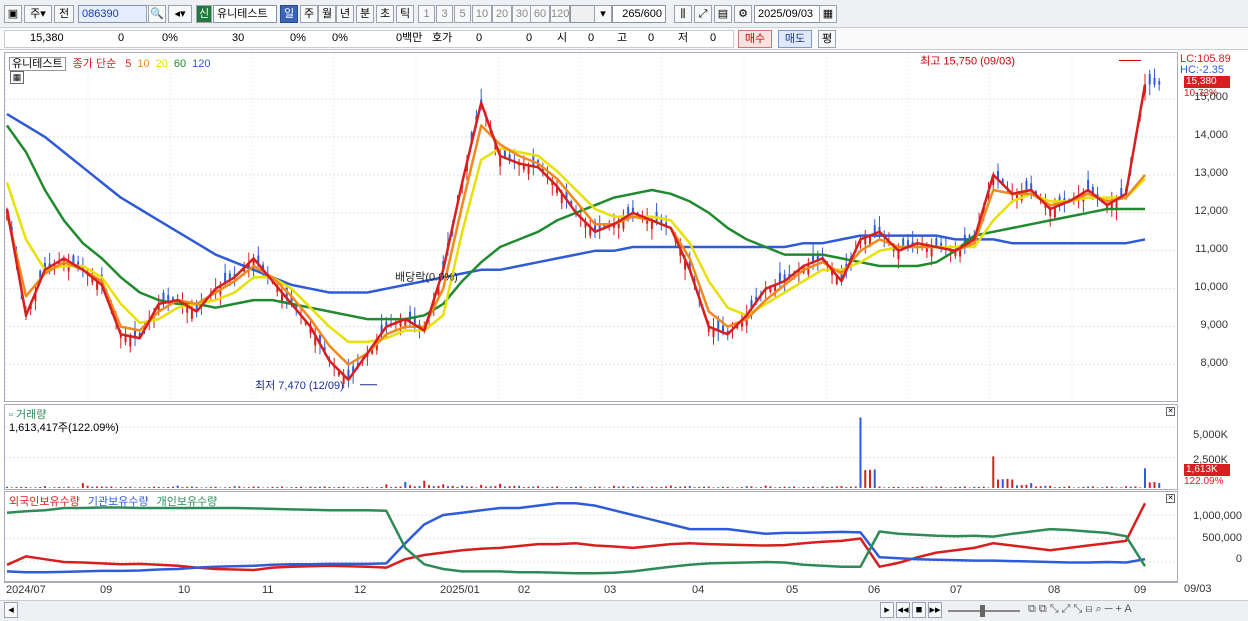  What do you see at coordinates (887, 610) in the screenshot?
I see `play-icon: ▸` at bounding box center [887, 610].